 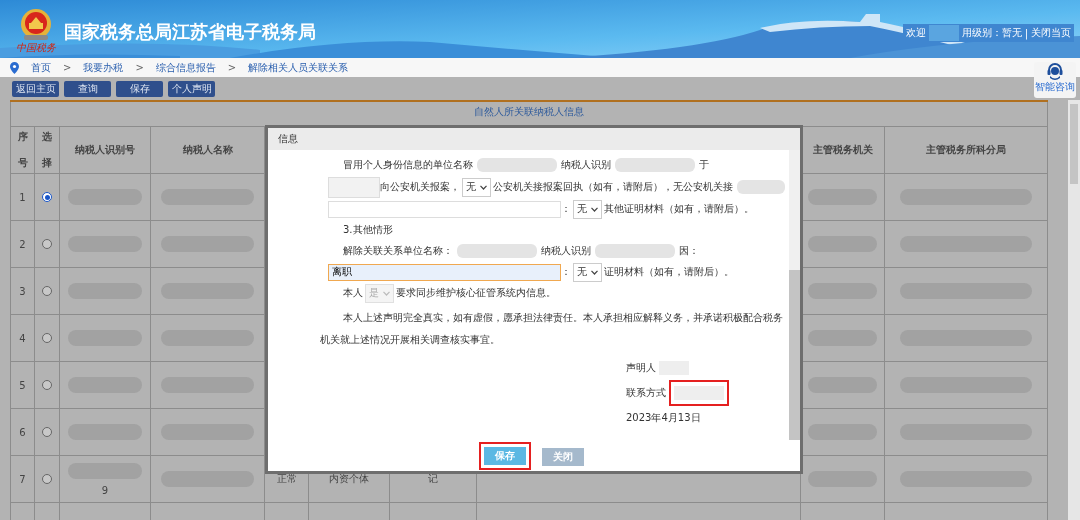 What do you see at coordinates (36, 25) in the screenshot?
I see `emblem-icon` at bounding box center [36, 25].